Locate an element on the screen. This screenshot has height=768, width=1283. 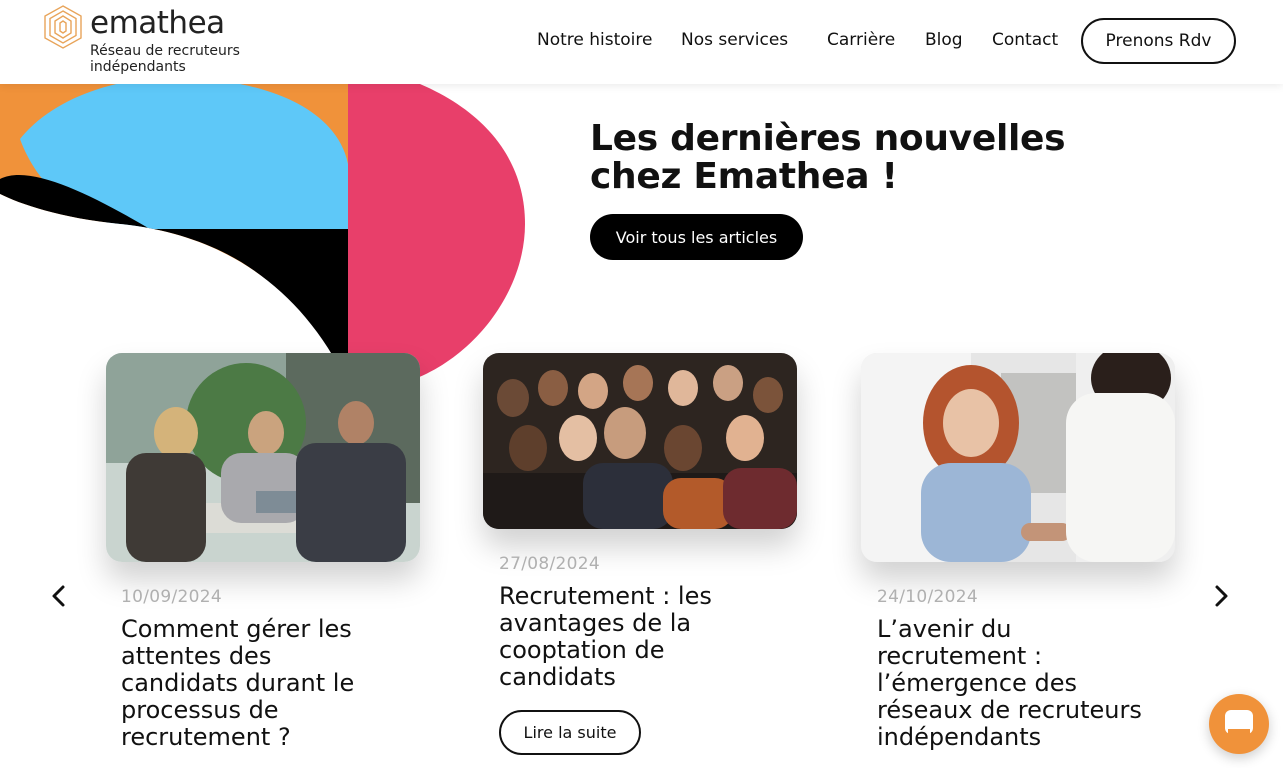
article-image-meeting is located at coordinates (263, 457).